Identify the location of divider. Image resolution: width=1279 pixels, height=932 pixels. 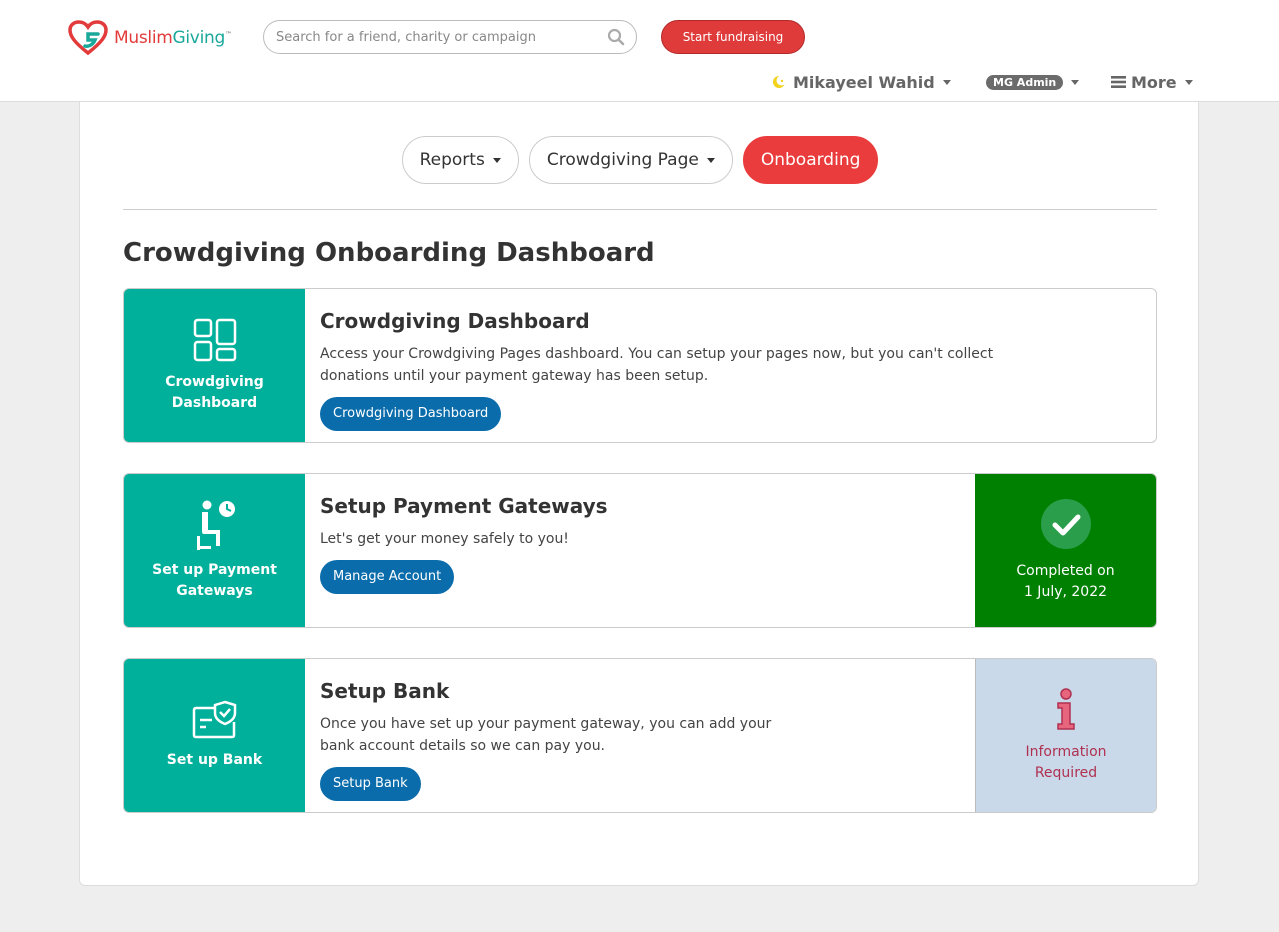
(640, 209).